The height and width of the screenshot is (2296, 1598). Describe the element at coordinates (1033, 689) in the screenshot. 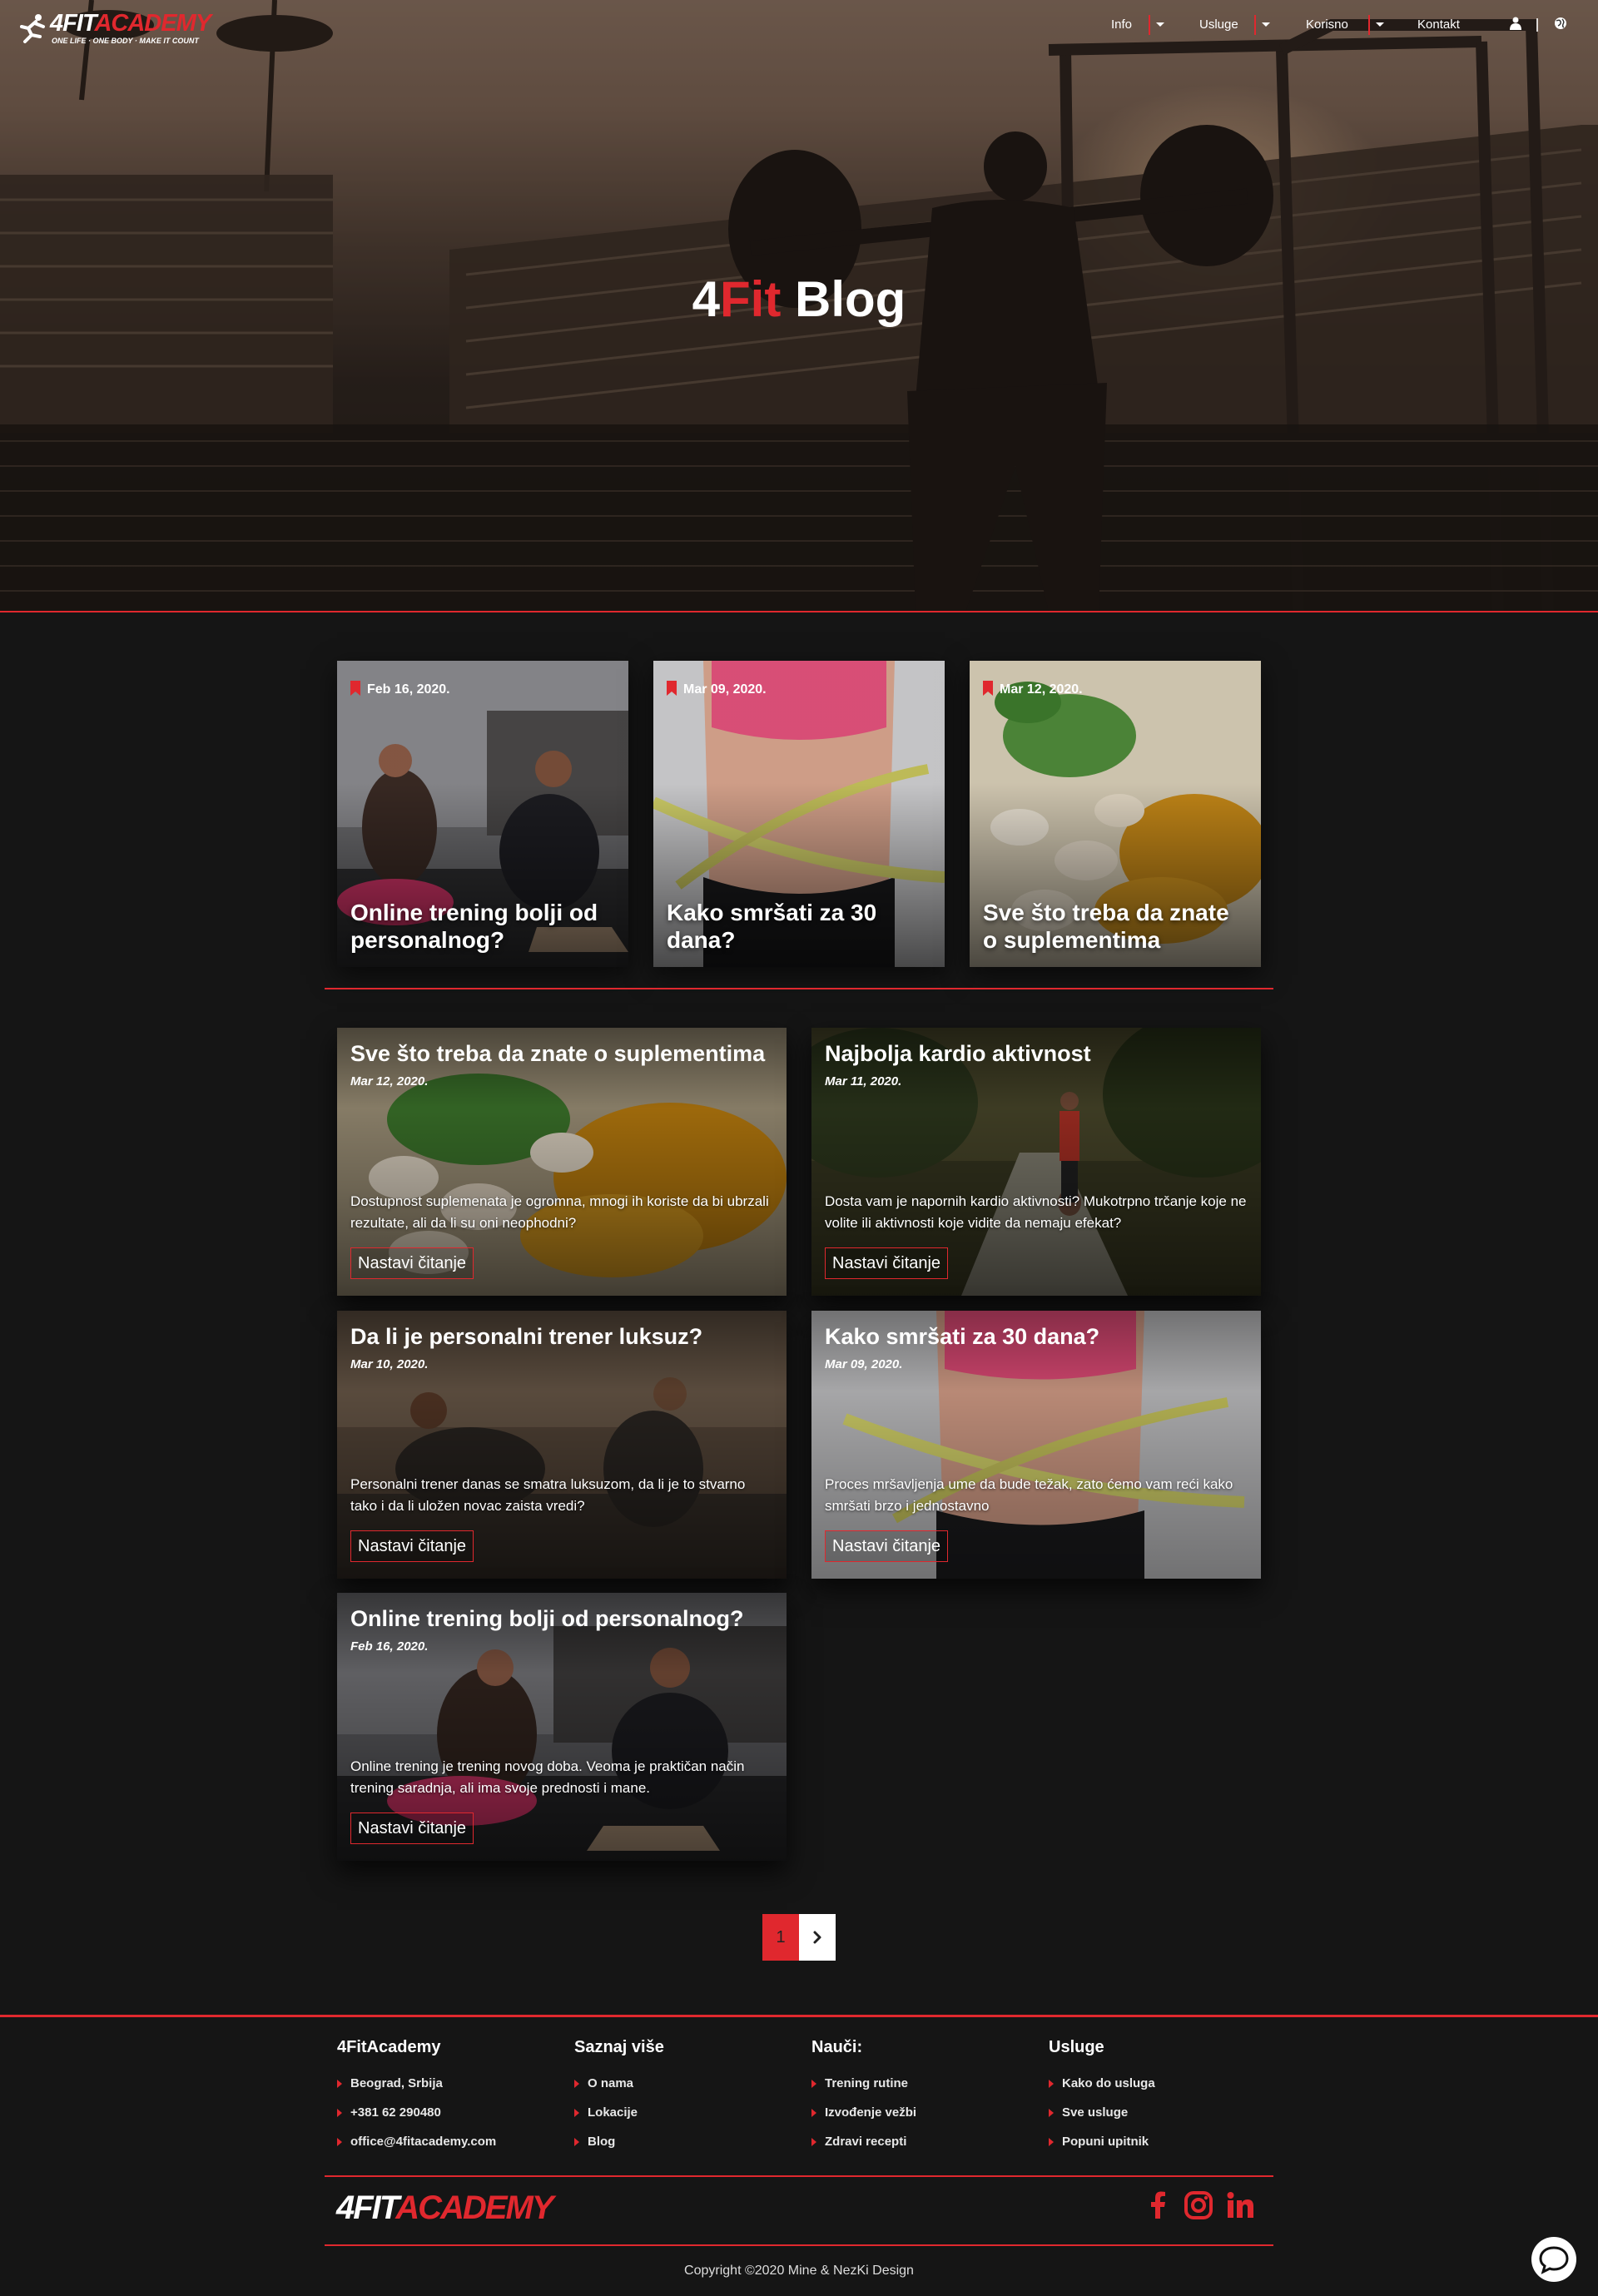

I see `featured-date: Mar 12, 2020.` at that location.